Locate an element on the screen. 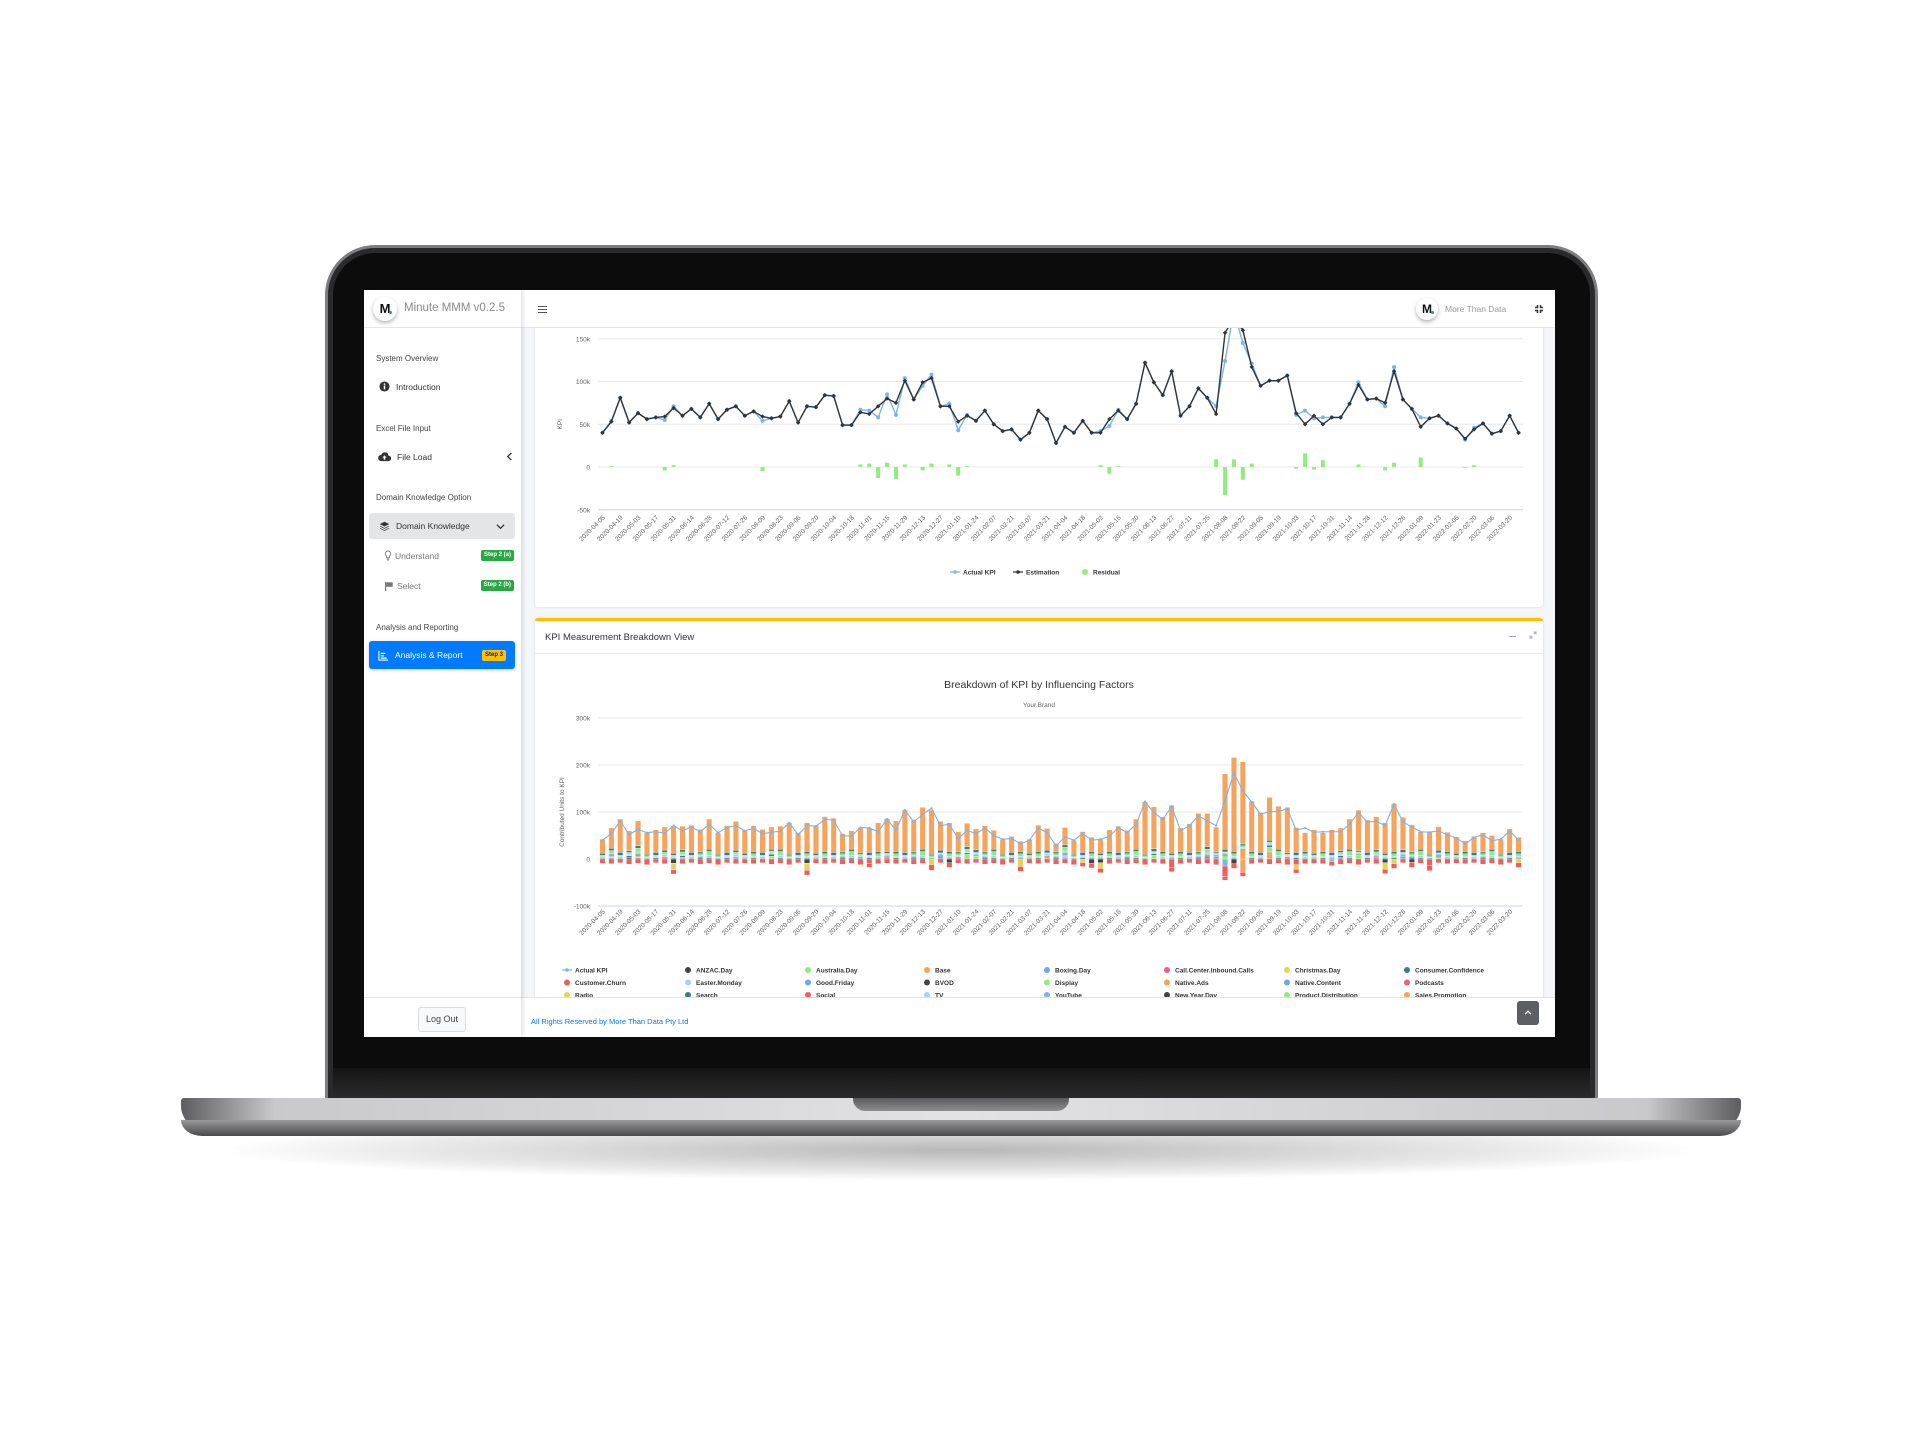 The image size is (1920, 1453). estimation-line is located at coordinates (1060, 386).